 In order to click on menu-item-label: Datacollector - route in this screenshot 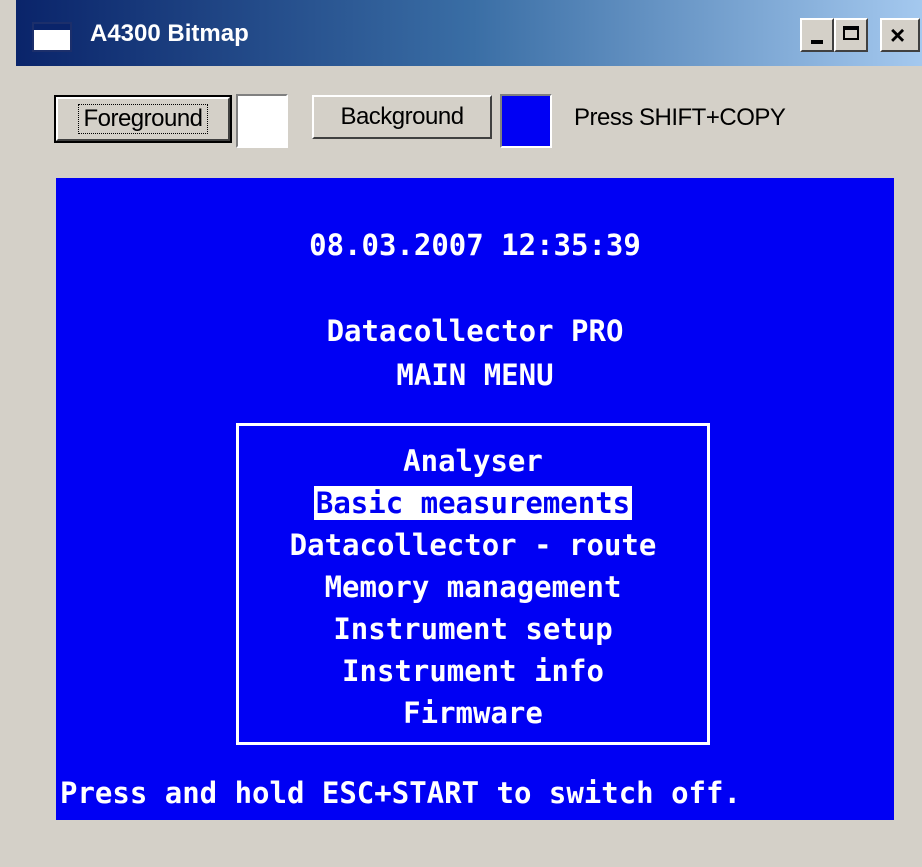, I will do `click(473, 545)`.